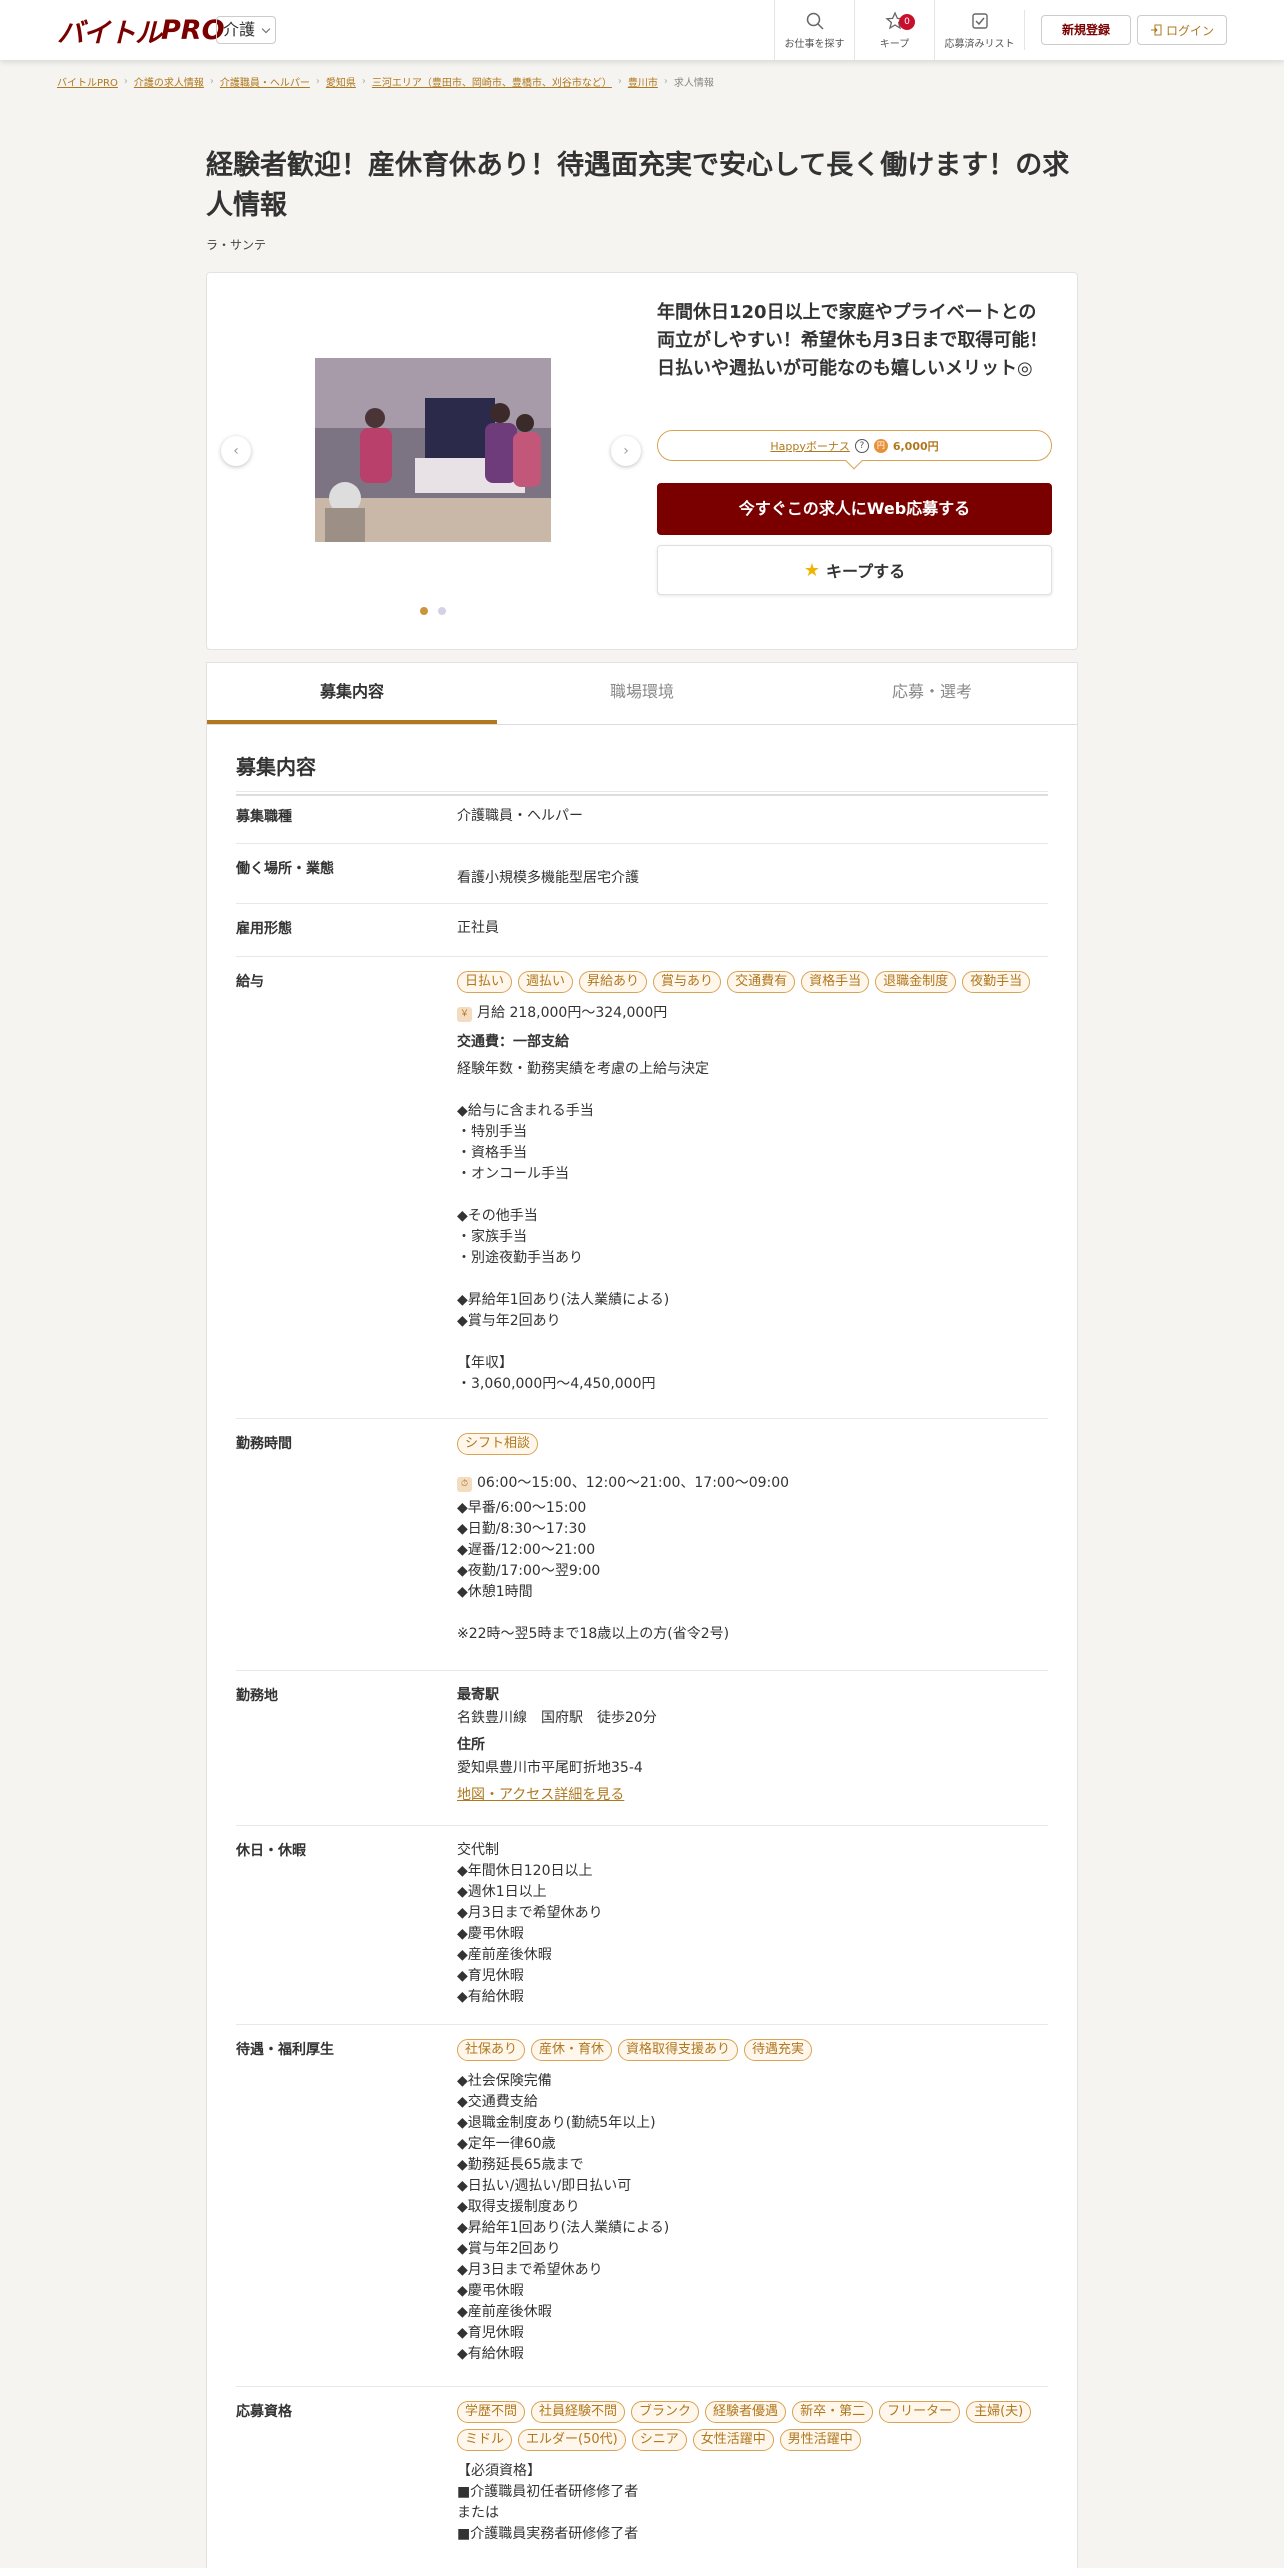  What do you see at coordinates (749, 1444) in the screenshot?
I see `hours-tags: シフト相談` at bounding box center [749, 1444].